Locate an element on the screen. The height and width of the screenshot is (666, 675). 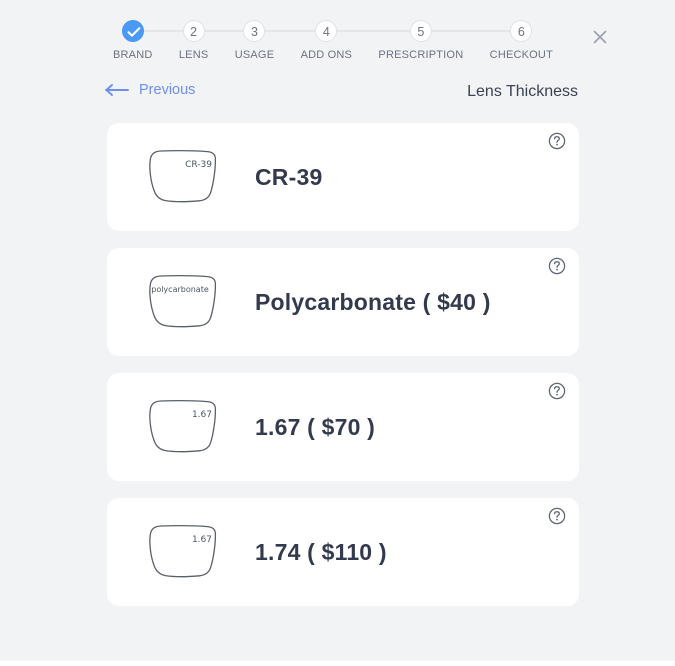
lens-option-title: Polycarbonate ( $40 ) is located at coordinates (373, 301).